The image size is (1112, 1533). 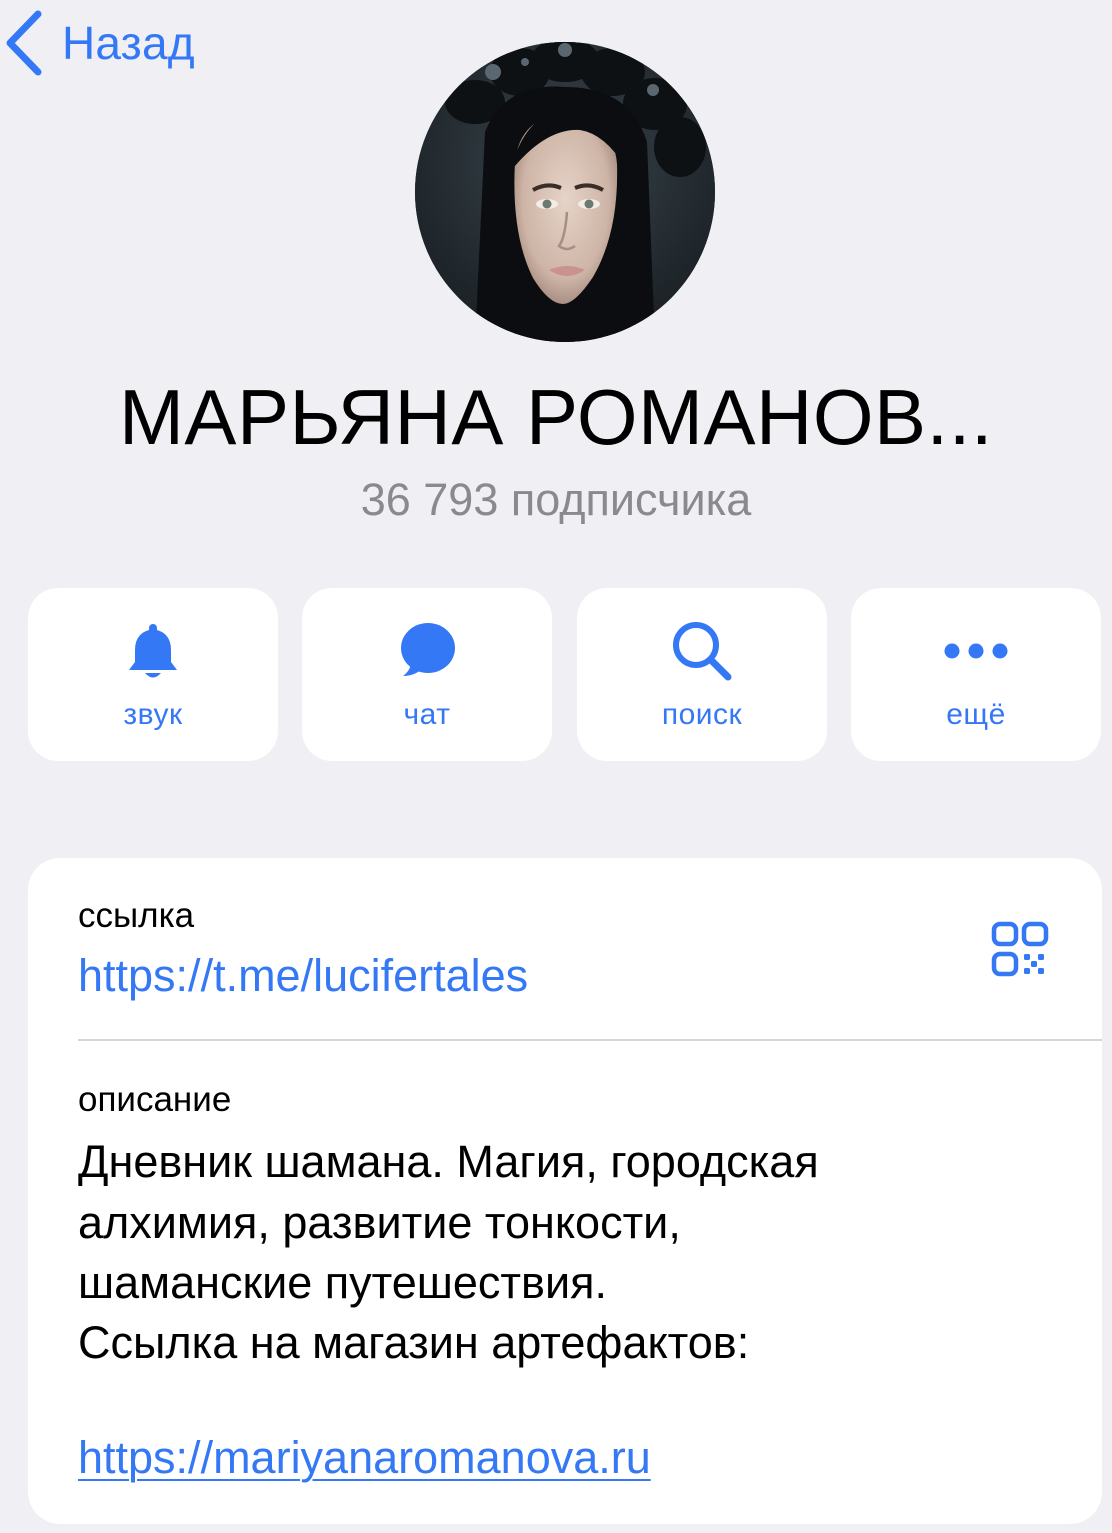 I want to click on subscriber-count: 36 793 подписчика, so click(x=556, y=499).